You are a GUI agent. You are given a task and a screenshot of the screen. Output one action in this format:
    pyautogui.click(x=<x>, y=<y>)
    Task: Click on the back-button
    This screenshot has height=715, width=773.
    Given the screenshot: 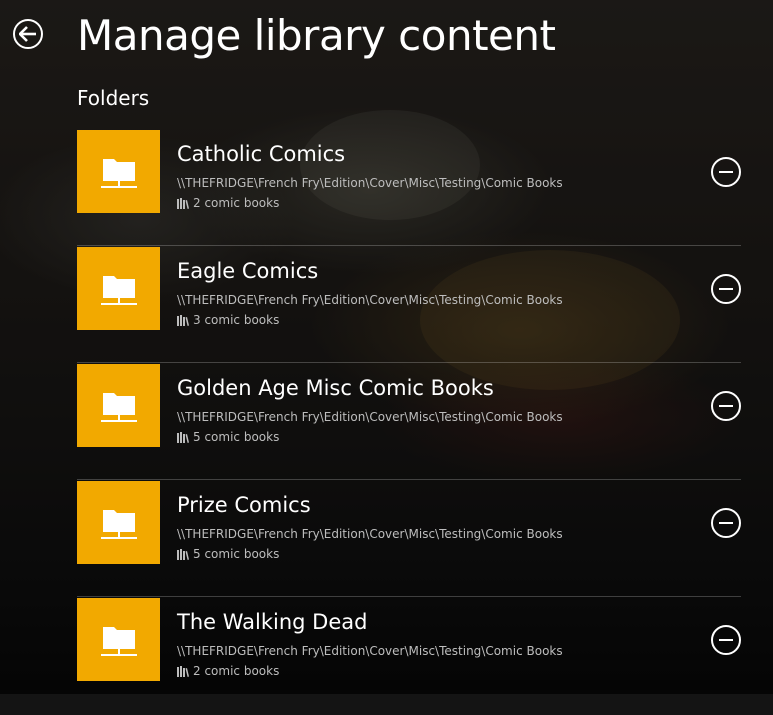 What is the action you would take?
    pyautogui.click(x=28, y=34)
    